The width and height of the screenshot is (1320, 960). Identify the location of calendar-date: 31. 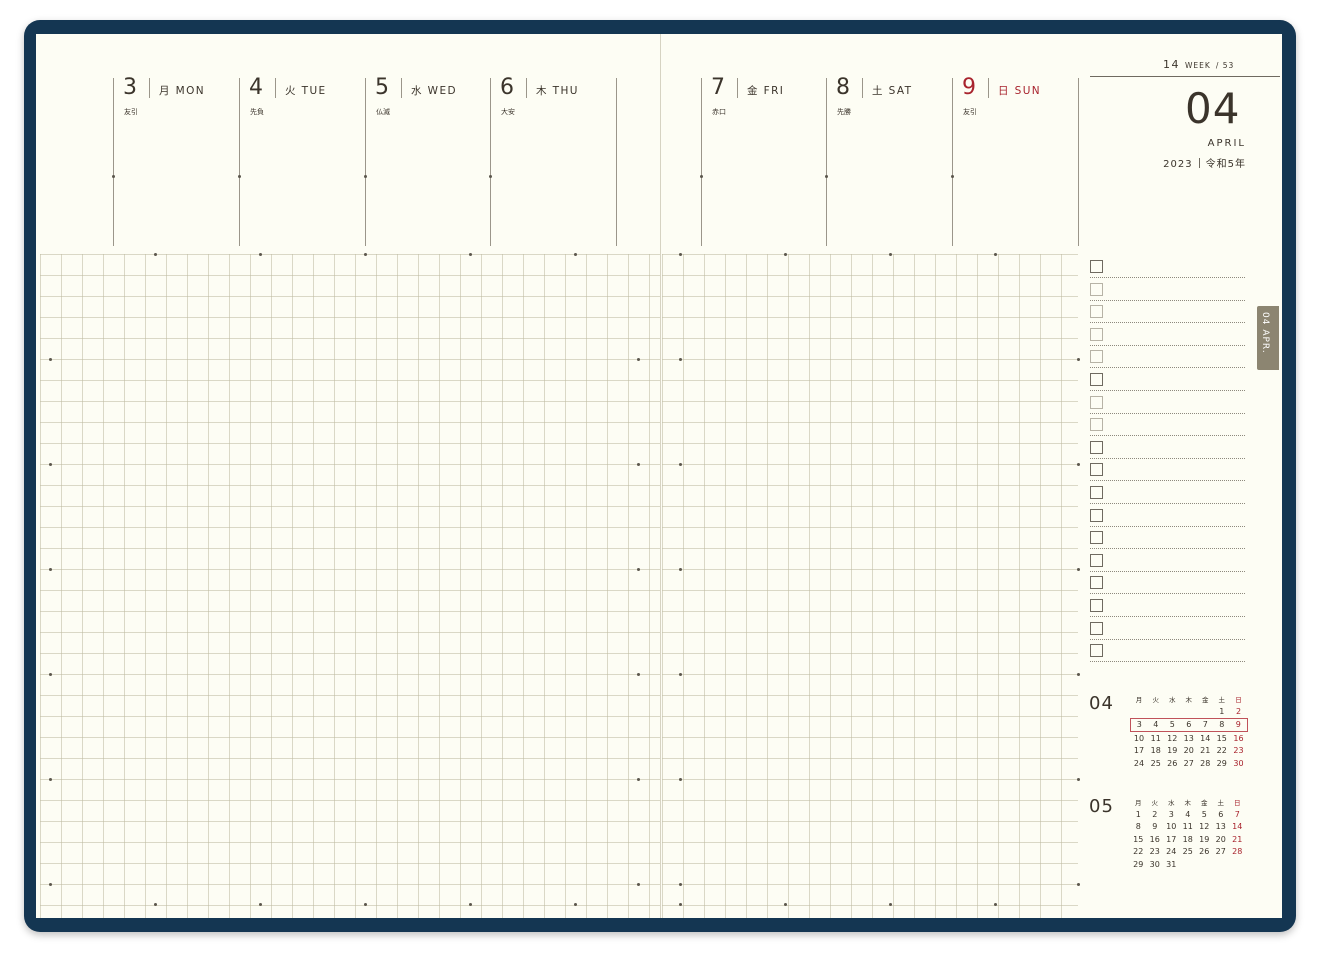
(1171, 864).